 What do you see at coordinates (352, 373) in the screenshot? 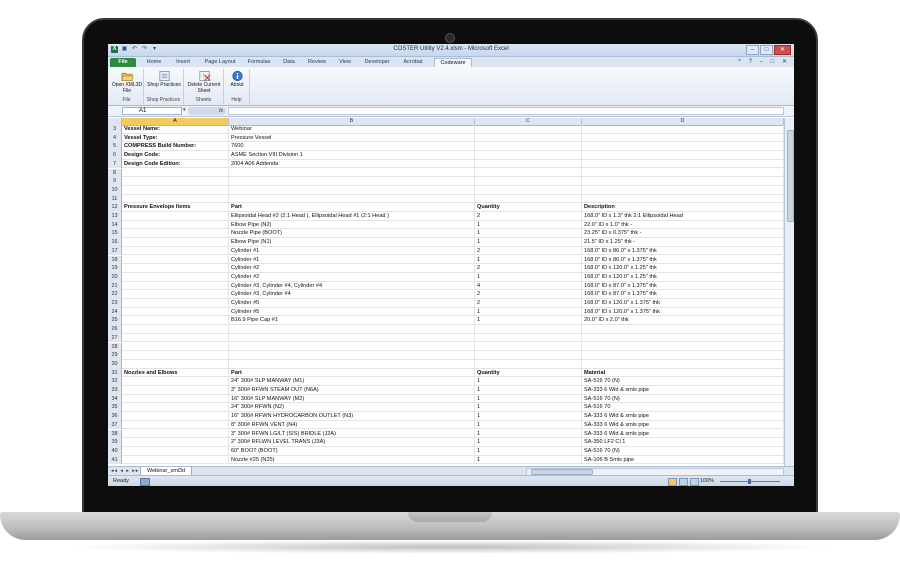
I see `cell-b: Part` at bounding box center [352, 373].